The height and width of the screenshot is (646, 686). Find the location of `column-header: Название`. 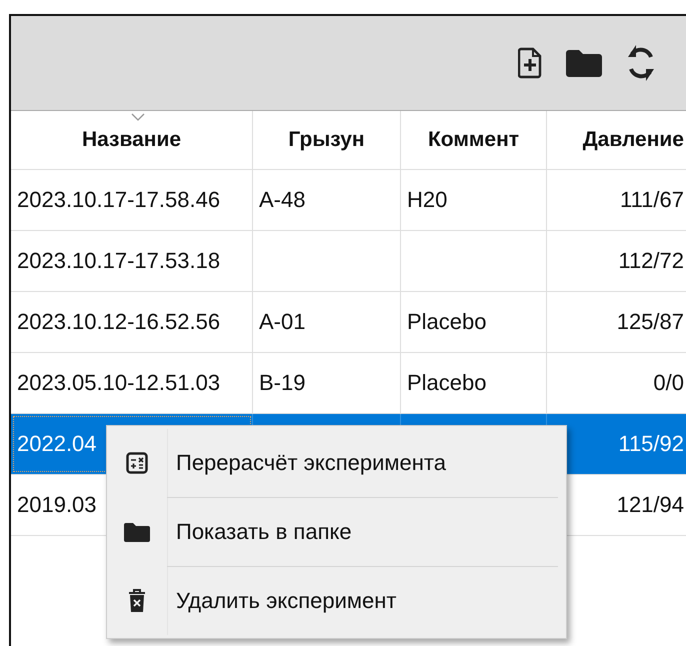

column-header: Название is located at coordinates (132, 140).